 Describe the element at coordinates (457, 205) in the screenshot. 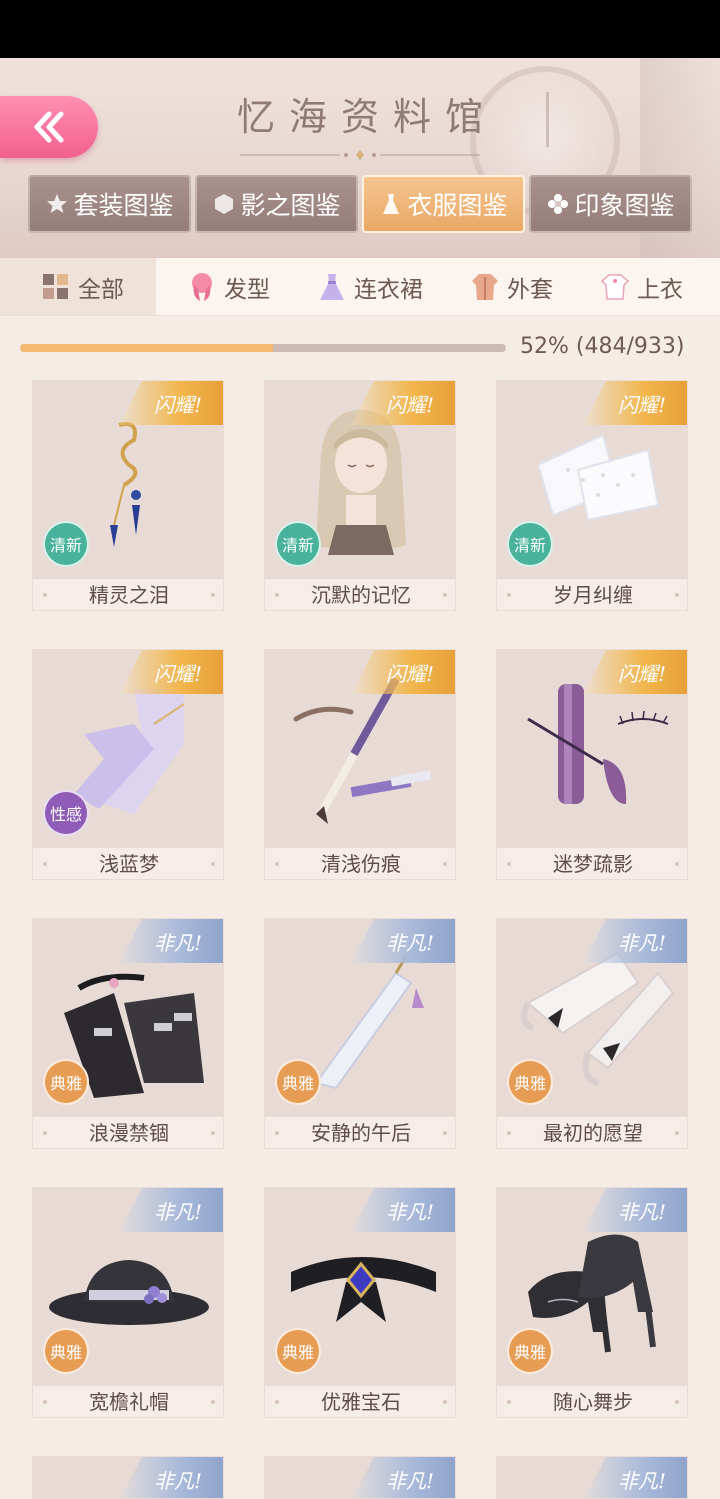

I see `tab-label: 衣服图鉴` at that location.